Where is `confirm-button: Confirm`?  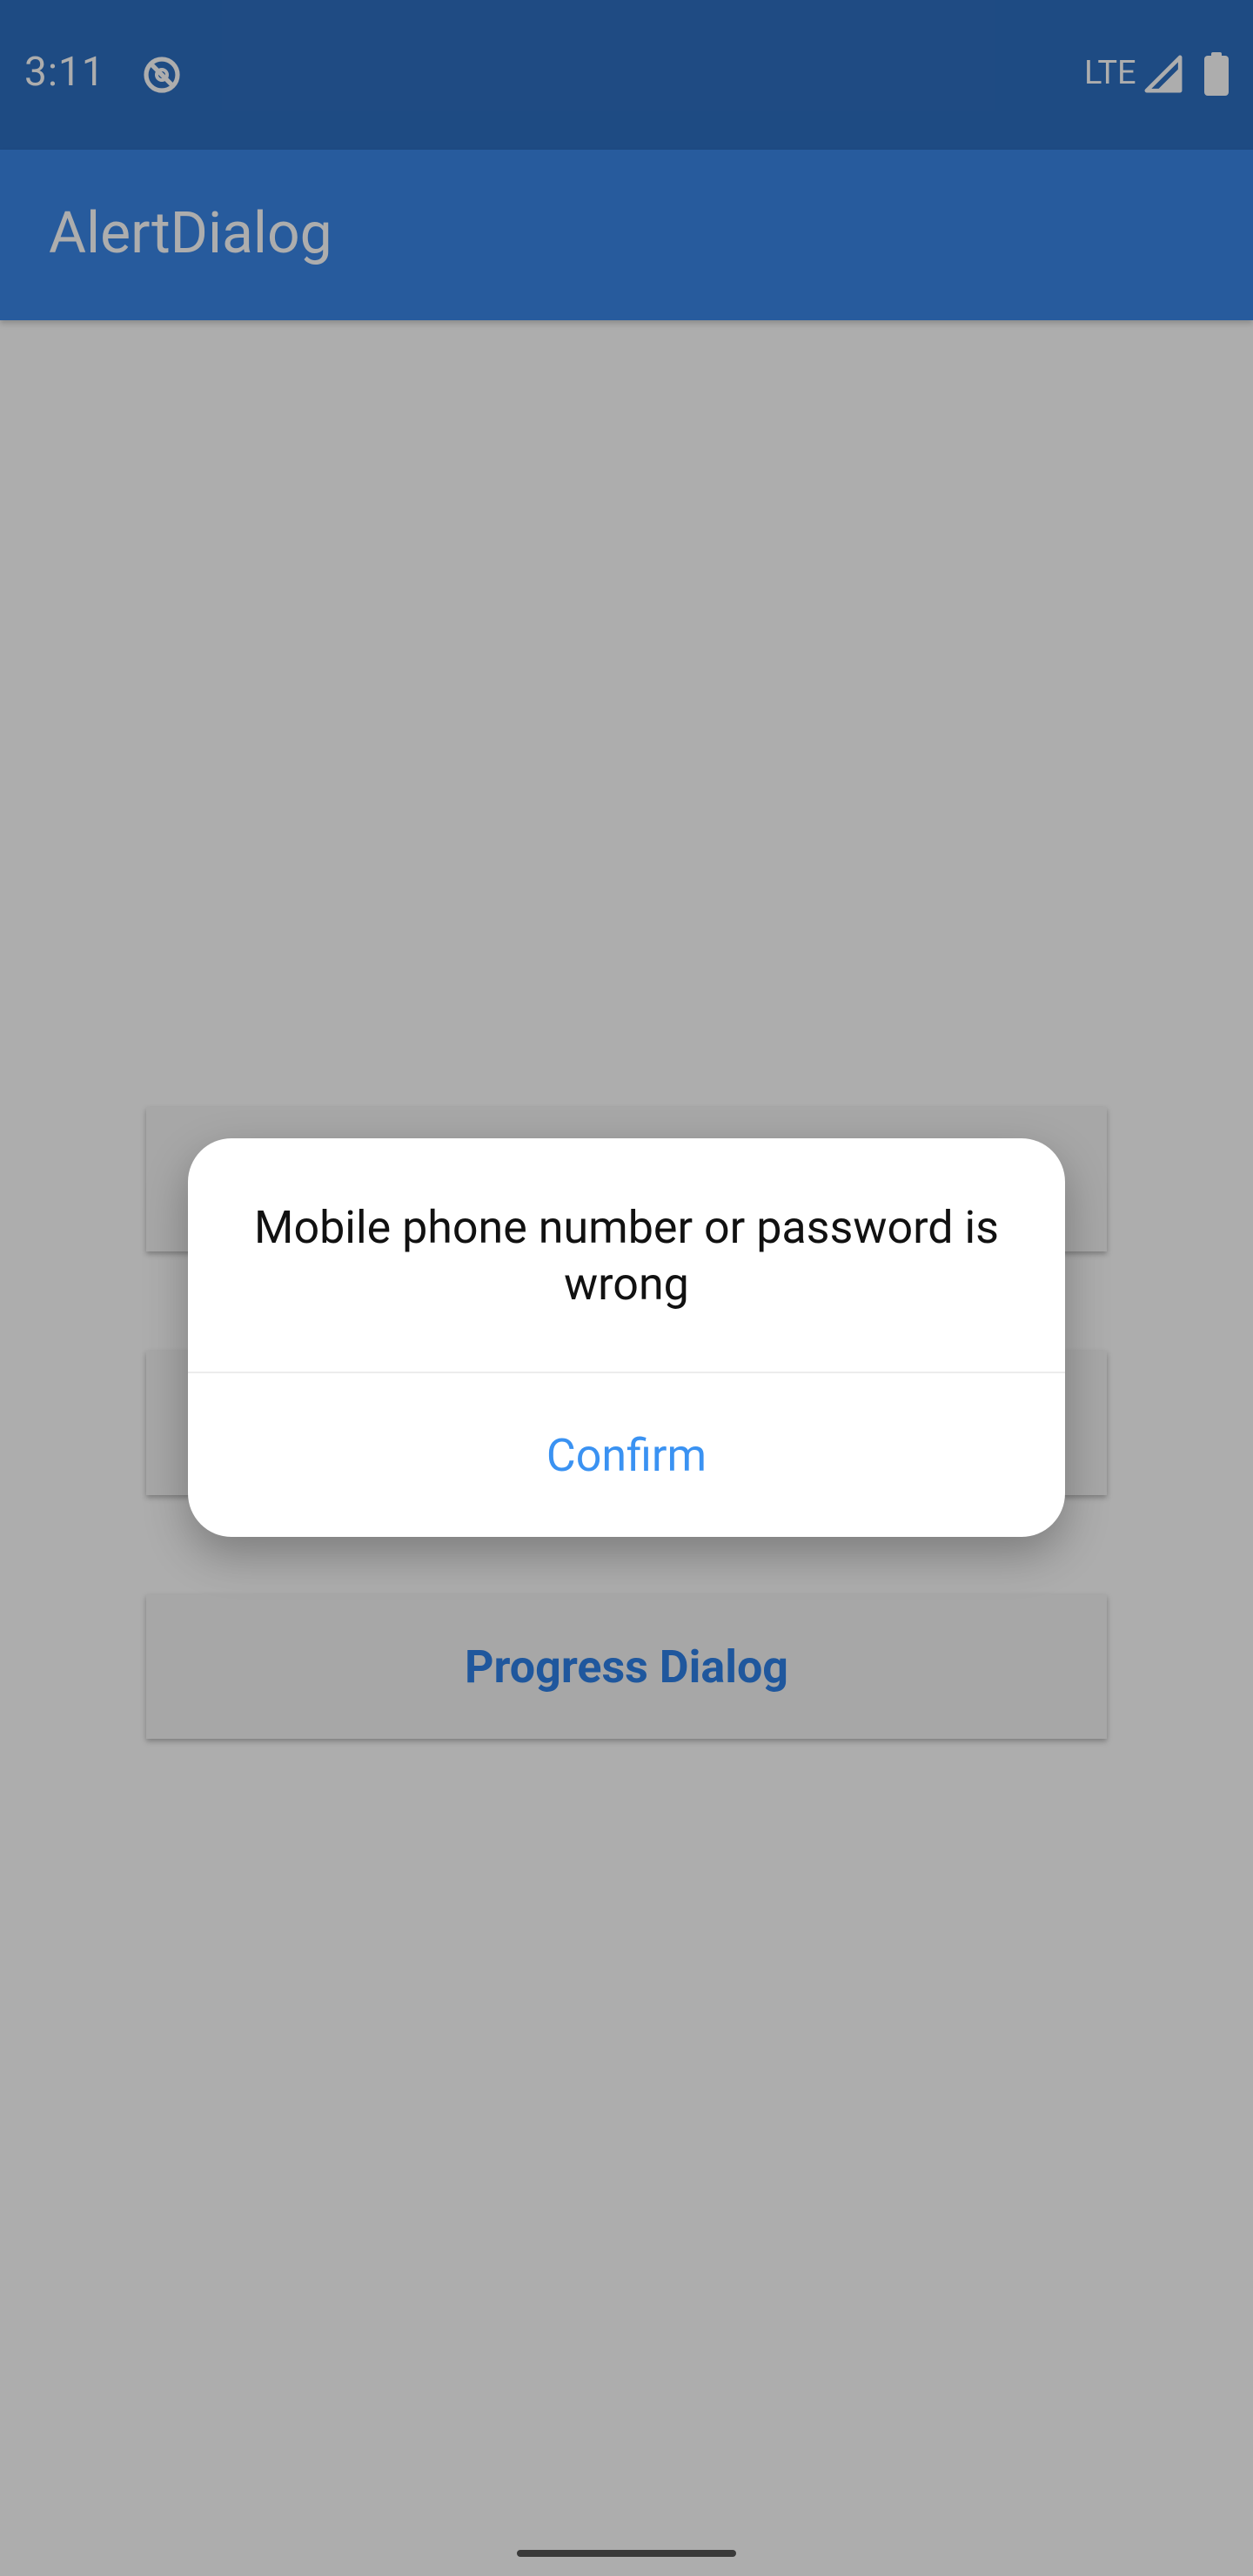 confirm-button: Confirm is located at coordinates (626, 1455).